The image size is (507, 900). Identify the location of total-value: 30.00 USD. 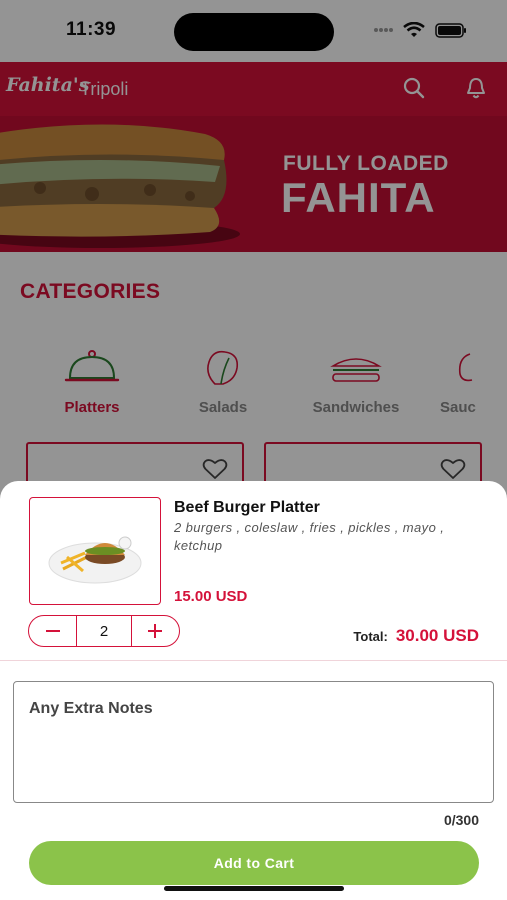
(437, 635).